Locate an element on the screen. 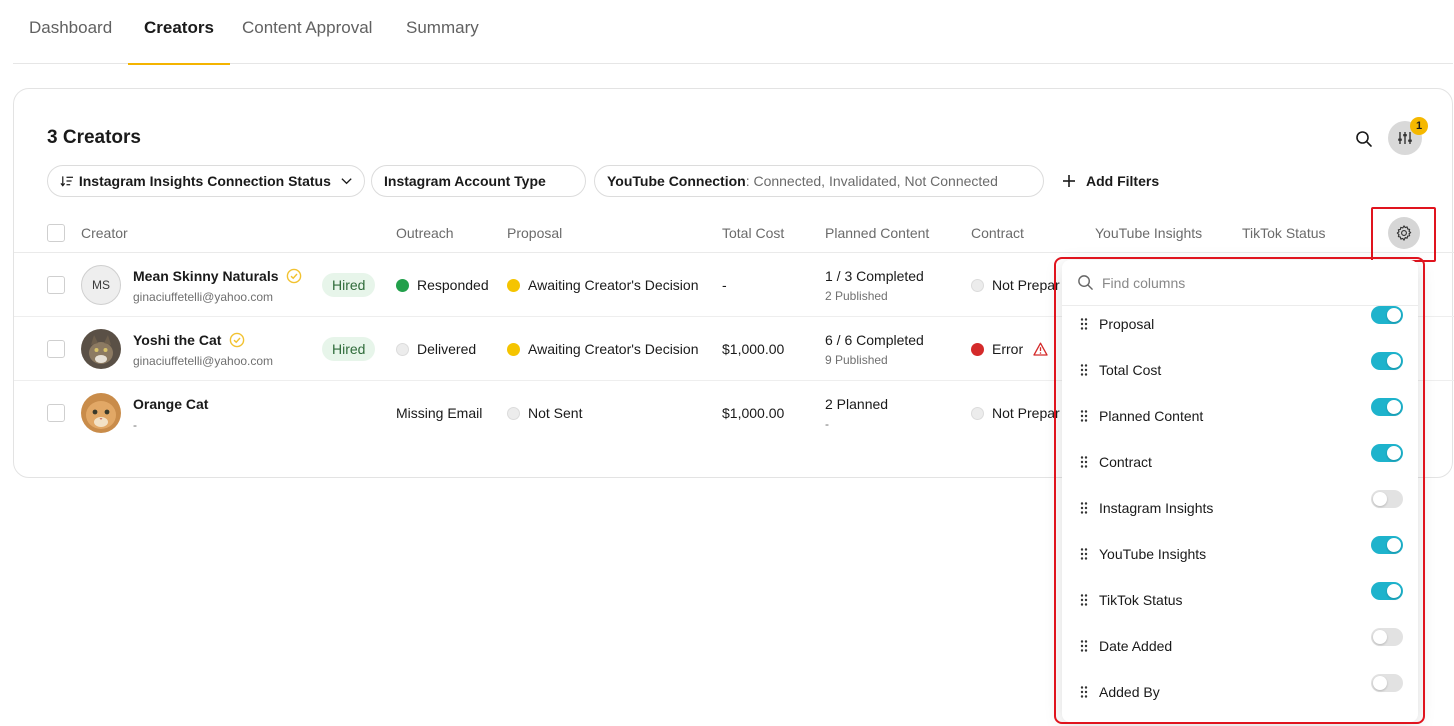  add-filters-label: Add Filters is located at coordinates (1123, 181).